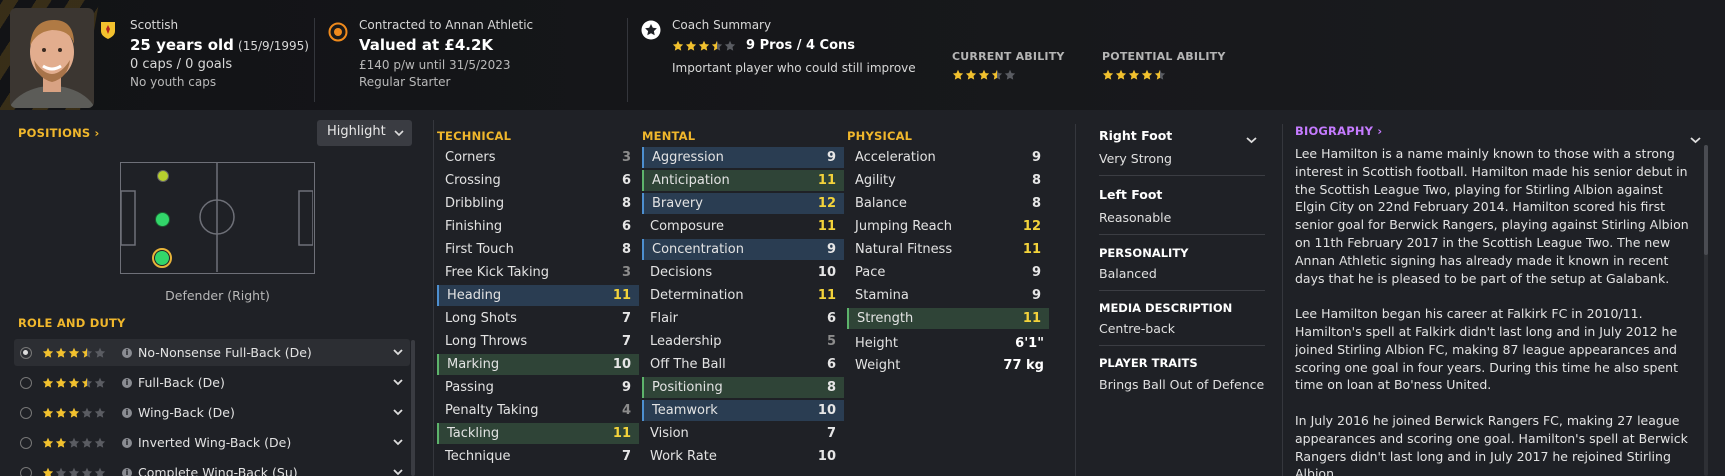 The height and width of the screenshot is (476, 1725). Describe the element at coordinates (948, 318) in the screenshot. I see `attribute-row: Strength 11` at that location.